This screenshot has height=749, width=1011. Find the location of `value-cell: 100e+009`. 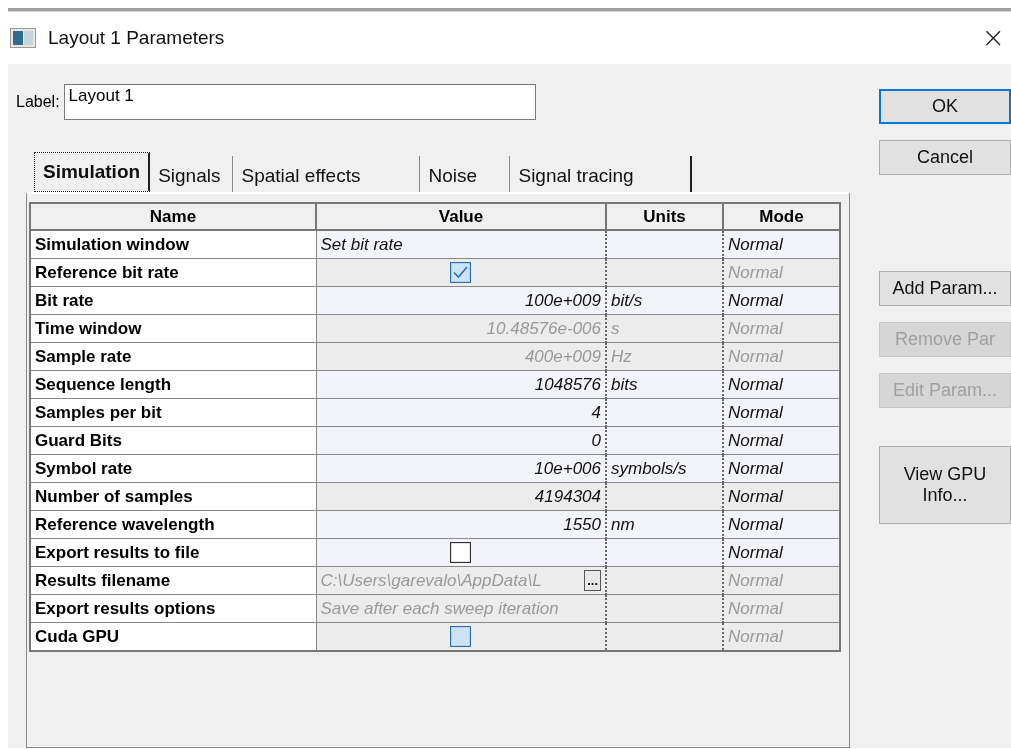

value-cell: 100e+009 is located at coordinates (461, 300).